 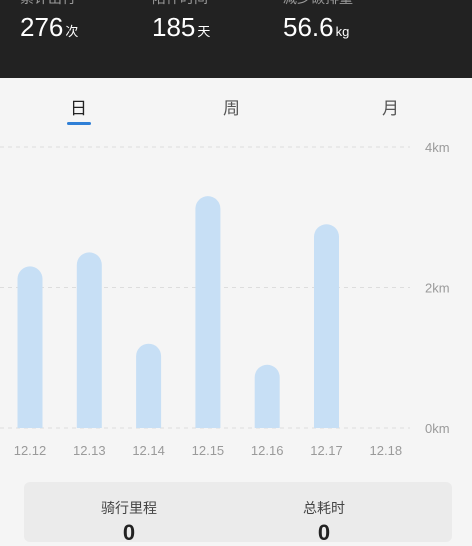 I want to click on summary-card: 骑行里程 0 总耗时 0, so click(x=238, y=513).